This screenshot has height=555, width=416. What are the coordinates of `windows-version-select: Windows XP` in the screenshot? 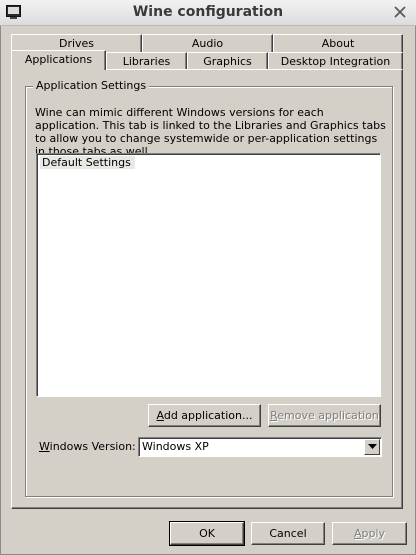 It's located at (260, 447).